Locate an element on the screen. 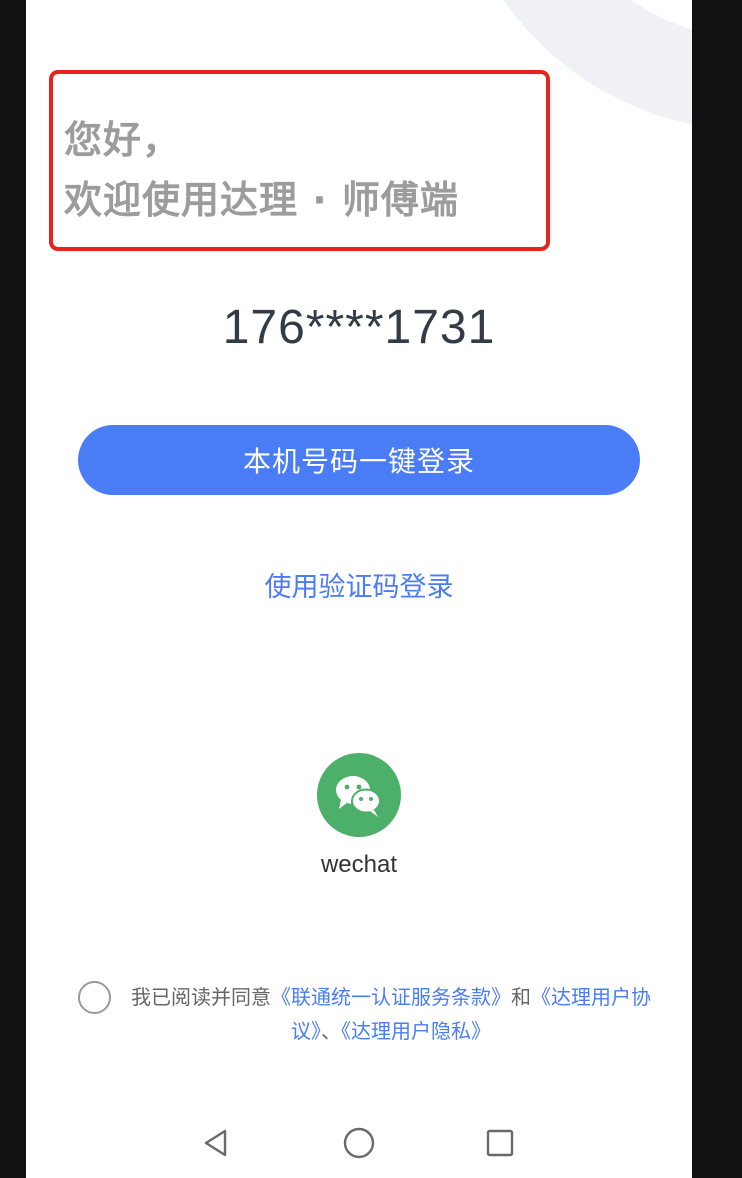 This screenshot has height=1178, width=742. greeting-line-2: 欢迎使用达理 · 师傅端 is located at coordinates (261, 200).